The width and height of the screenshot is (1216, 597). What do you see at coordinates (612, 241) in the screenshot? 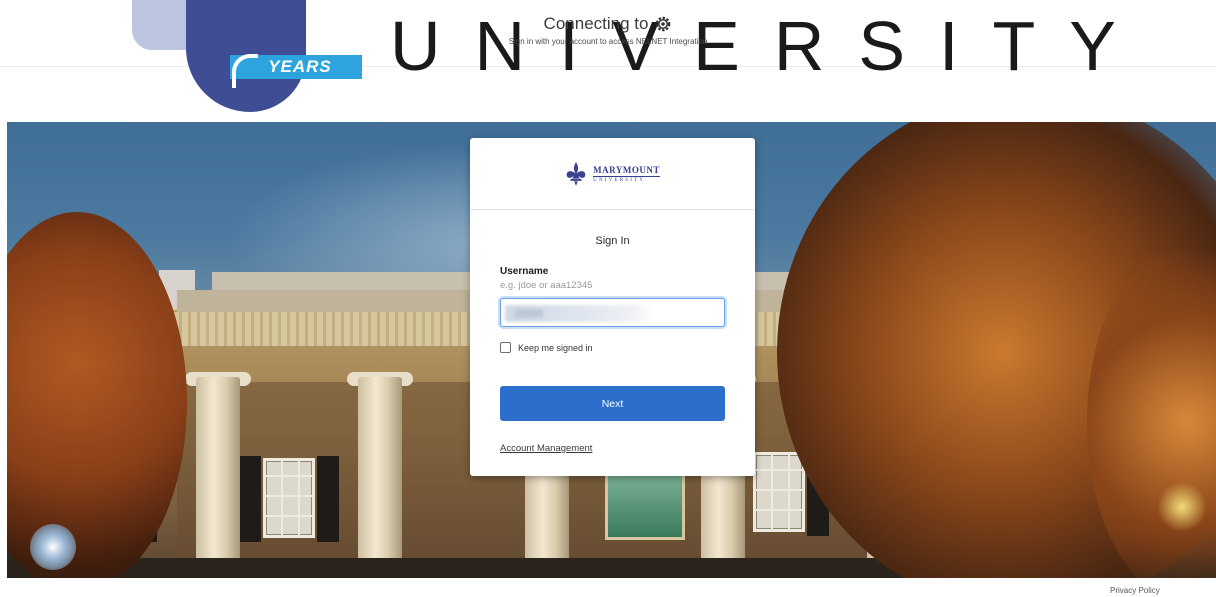
I see `sign-in-heading: Sign In` at bounding box center [612, 241].